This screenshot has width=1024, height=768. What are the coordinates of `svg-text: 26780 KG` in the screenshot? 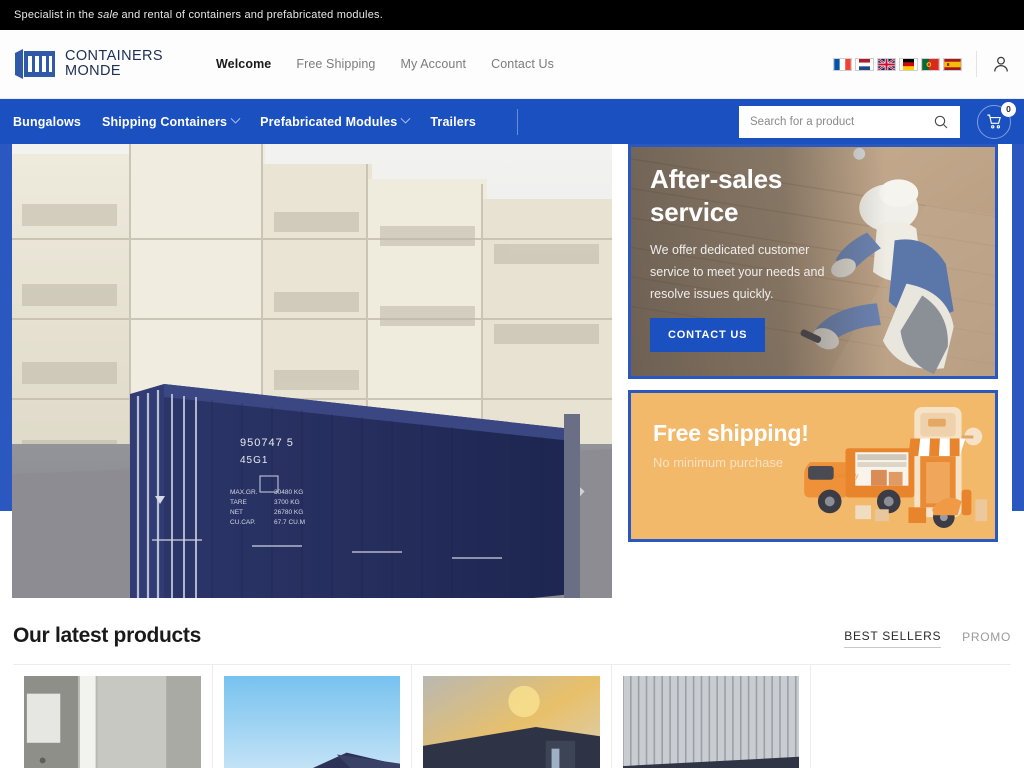 It's located at (288, 512).